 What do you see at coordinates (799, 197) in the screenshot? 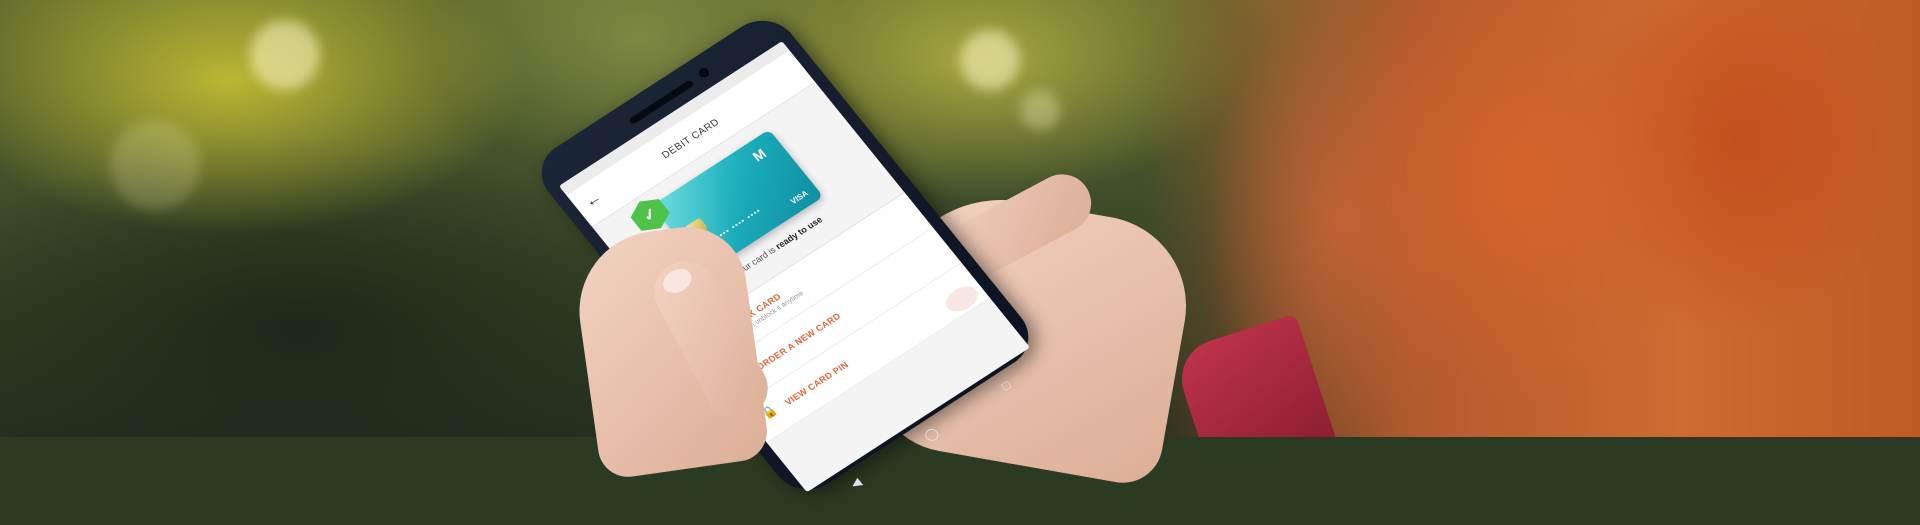
I see `card-network-logo: VISA` at bounding box center [799, 197].